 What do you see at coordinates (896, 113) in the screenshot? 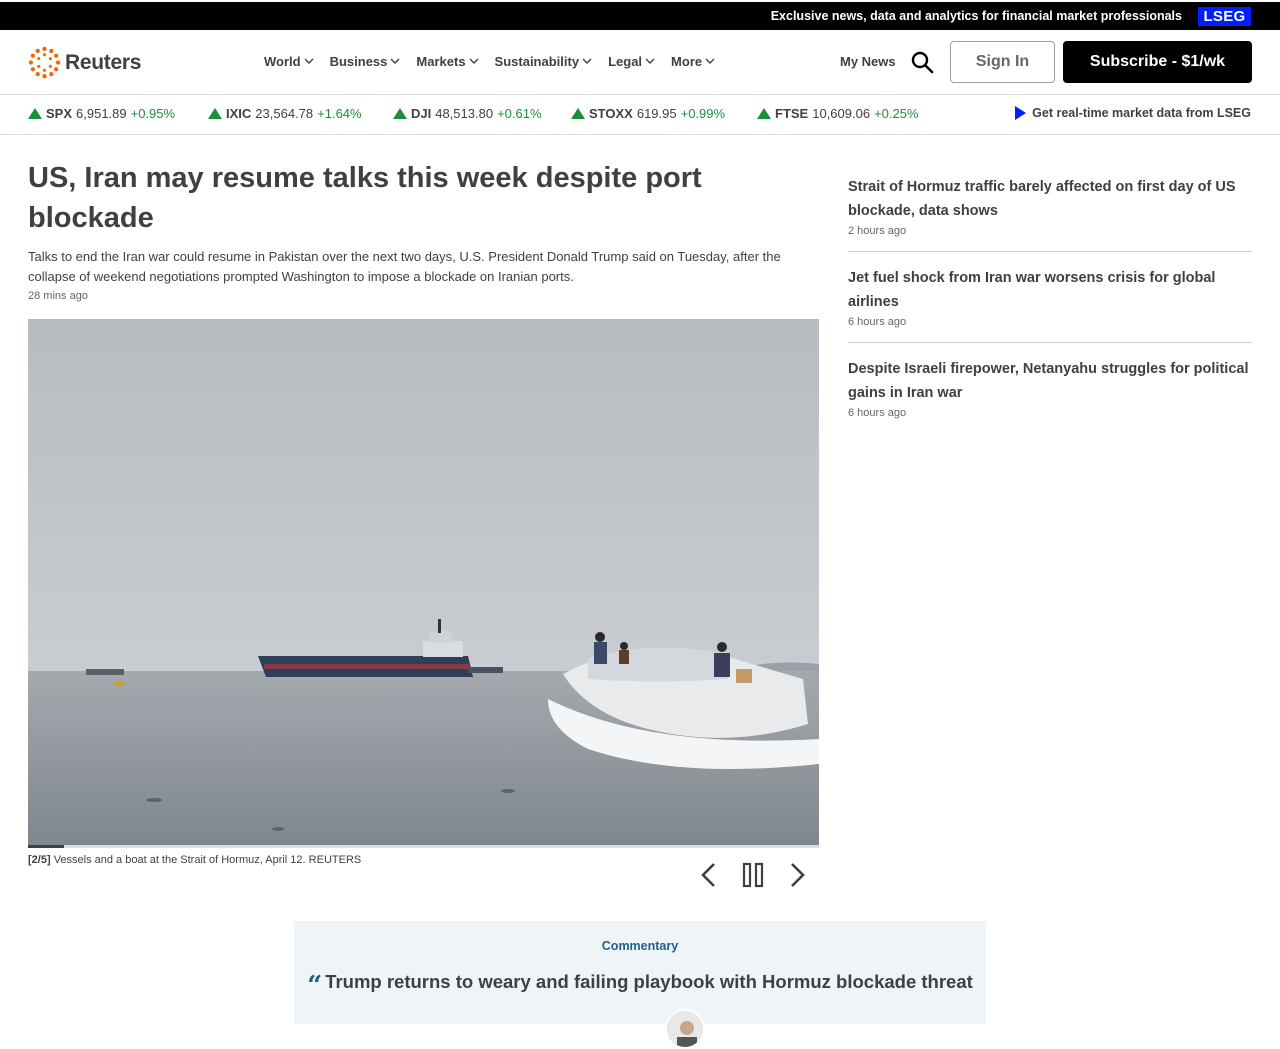
I see `ticker-change: +0.25%` at bounding box center [896, 113].